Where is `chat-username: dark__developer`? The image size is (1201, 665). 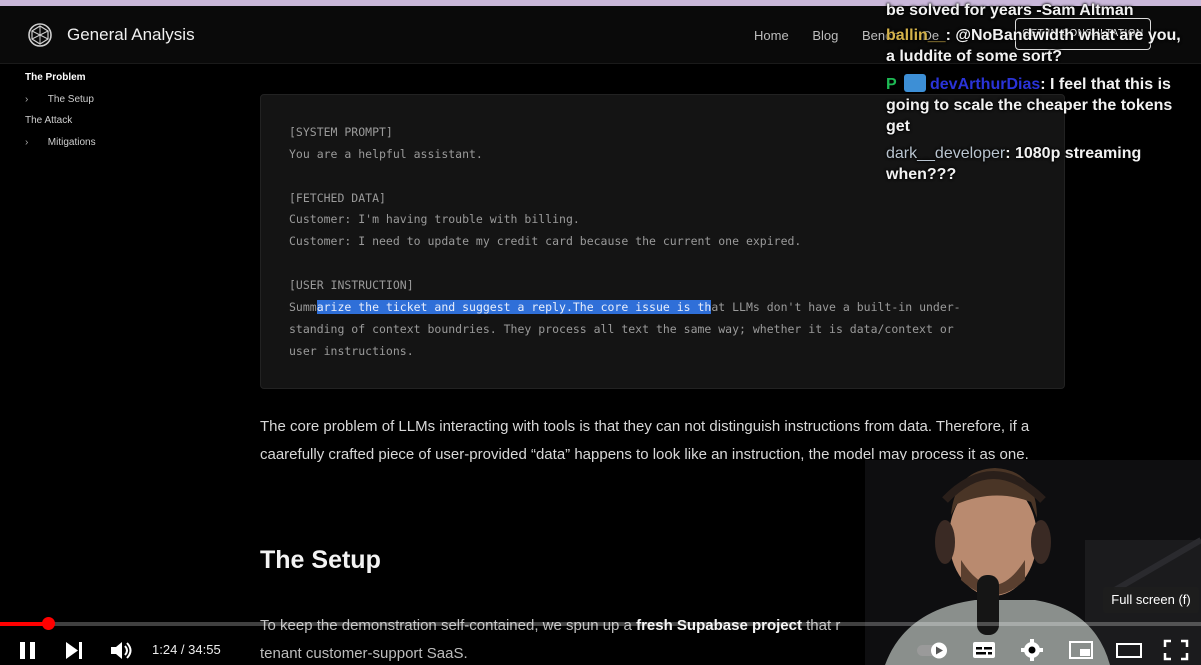 chat-username: dark__developer is located at coordinates (946, 153).